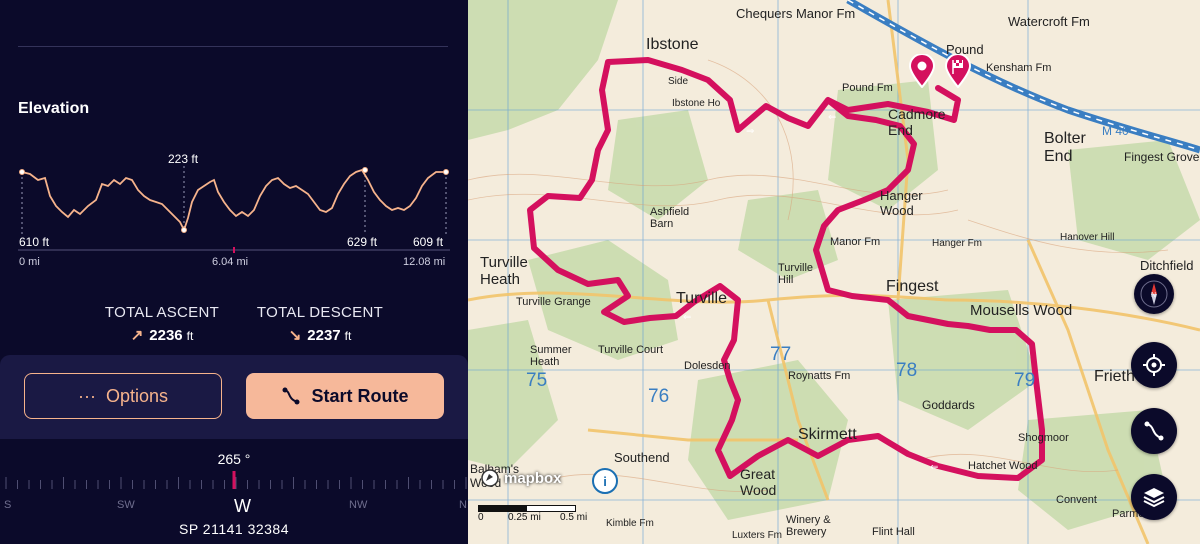 Image resolution: width=1200 pixels, height=544 pixels. I want to click on descent-value: 2237, so click(324, 335).